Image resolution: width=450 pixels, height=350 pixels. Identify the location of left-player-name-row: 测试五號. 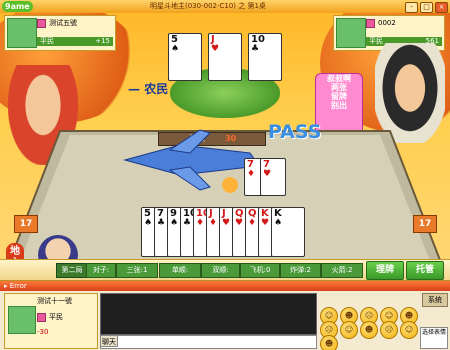
(57, 23).